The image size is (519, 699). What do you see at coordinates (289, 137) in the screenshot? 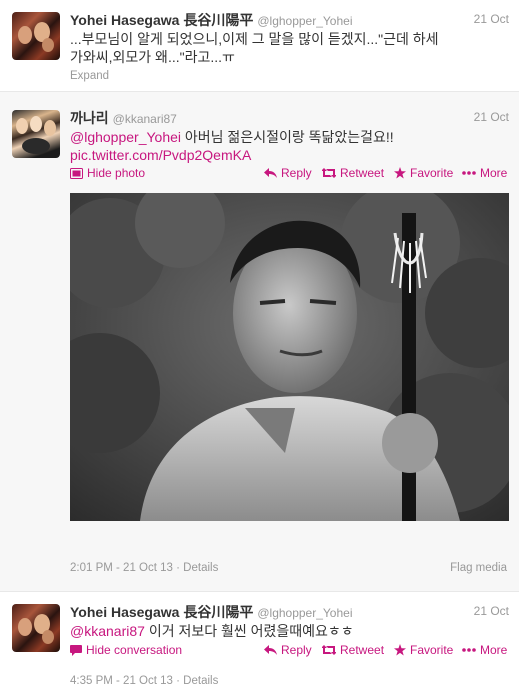
I see `tweet-body: 아버님 젊은시절이랑 똑닮았는걸요!!` at bounding box center [289, 137].